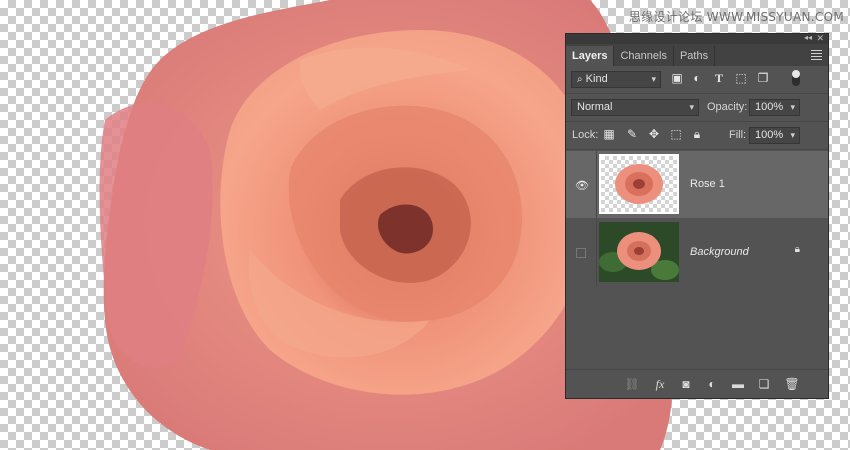 This screenshot has width=850, height=450. What do you see at coordinates (712, 384) in the screenshot?
I see `adjustment-icon: ◐` at bounding box center [712, 384].